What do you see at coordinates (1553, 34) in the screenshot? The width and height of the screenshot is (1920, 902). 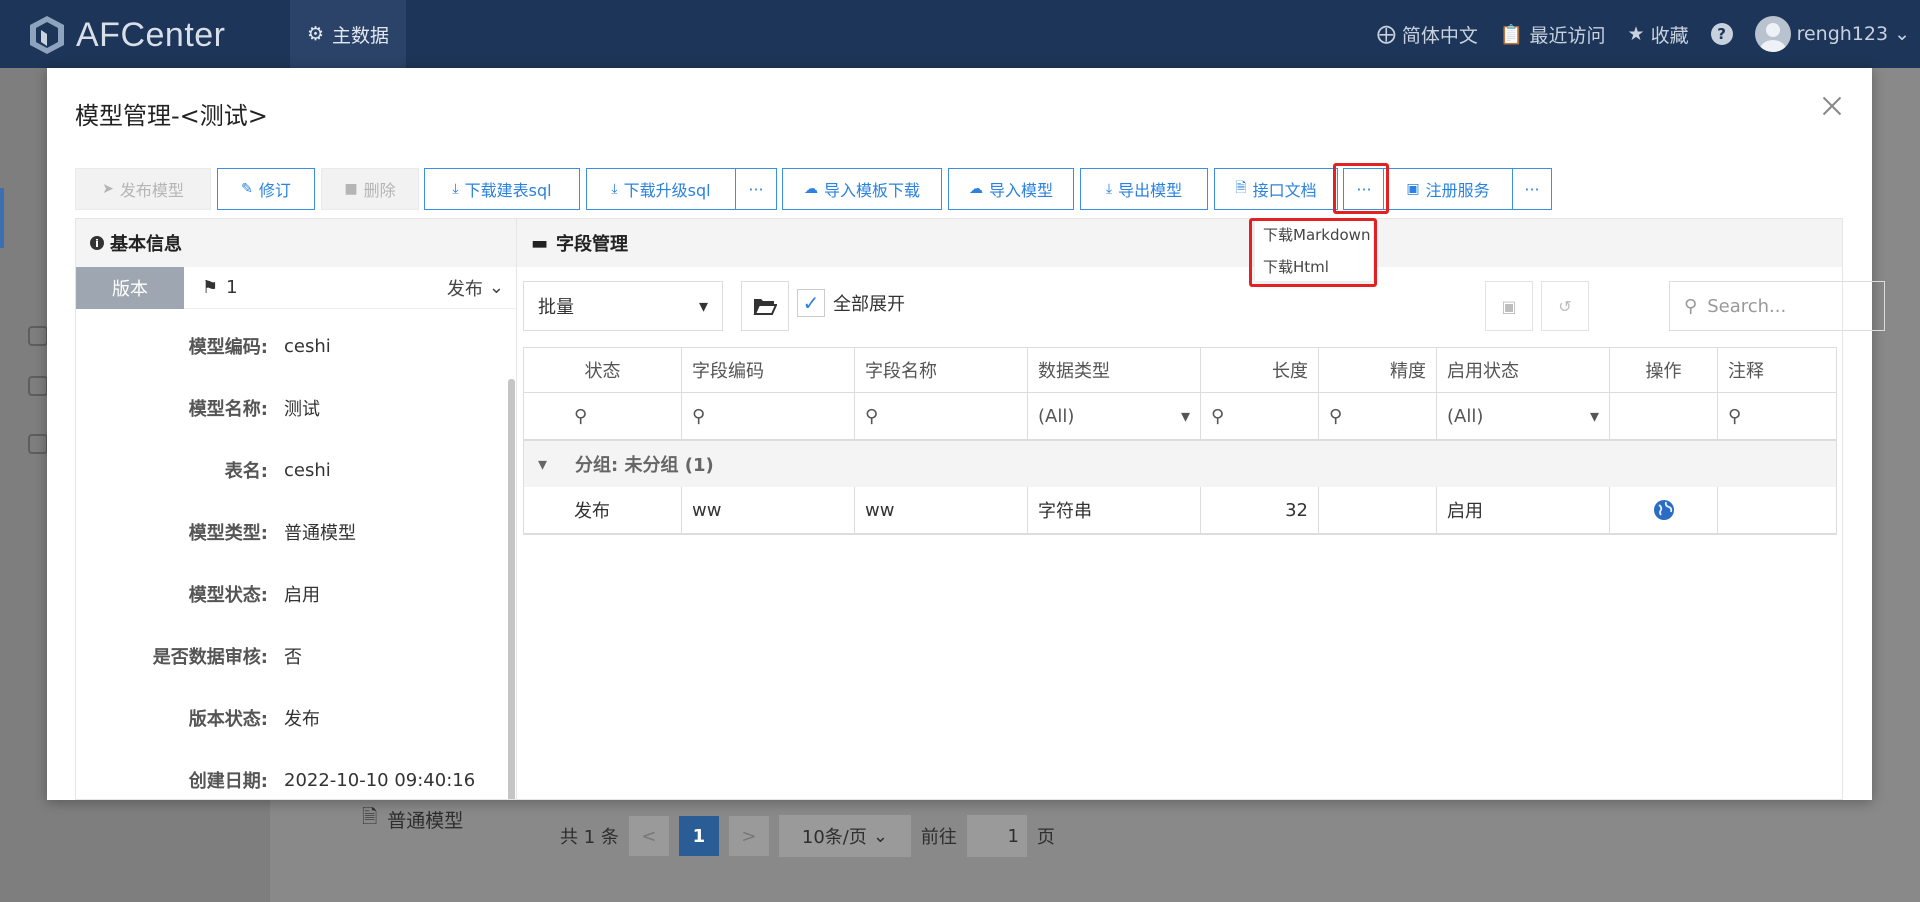 I see `recent-visits: 📋 最近访问` at bounding box center [1553, 34].